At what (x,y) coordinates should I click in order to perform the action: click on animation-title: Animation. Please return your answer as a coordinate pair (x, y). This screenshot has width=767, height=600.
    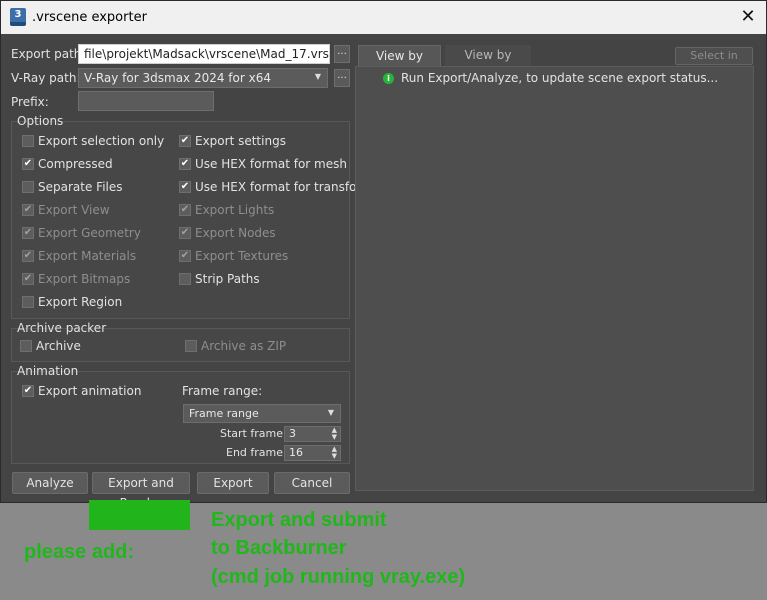
    Looking at the image, I should click on (48, 371).